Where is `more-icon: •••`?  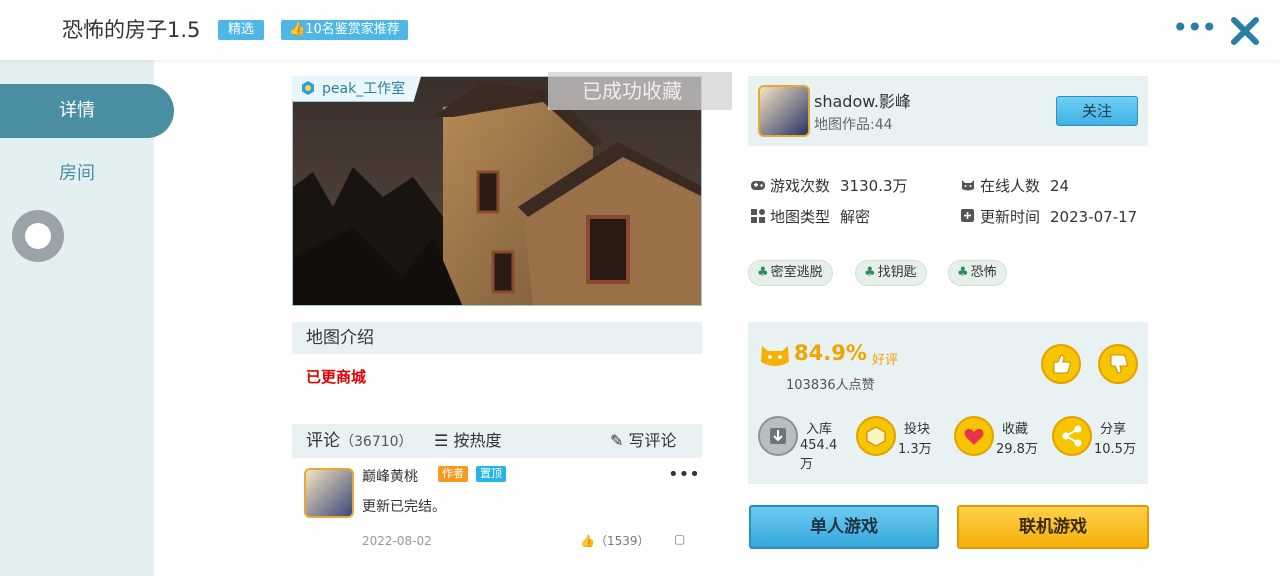
more-icon: ••• is located at coordinates (1195, 28).